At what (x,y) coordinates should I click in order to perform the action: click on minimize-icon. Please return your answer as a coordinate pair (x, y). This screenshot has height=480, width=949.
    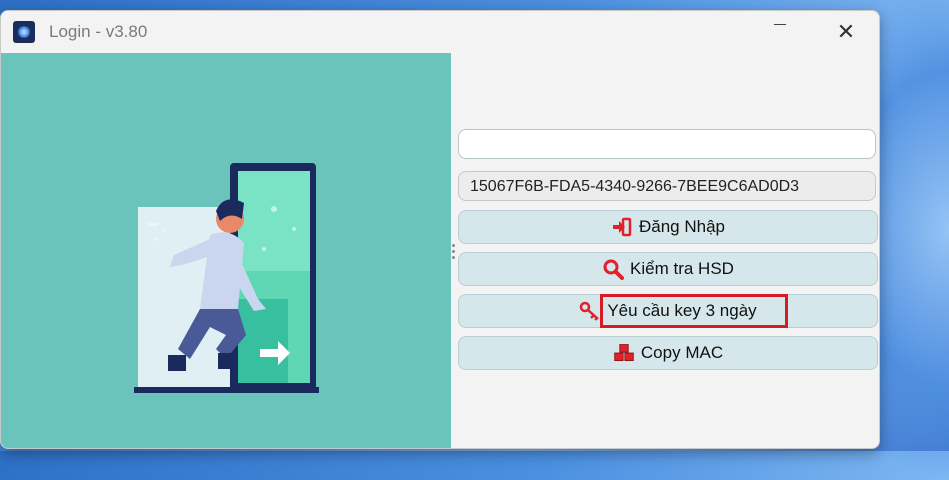
    Looking at the image, I should click on (780, 24).